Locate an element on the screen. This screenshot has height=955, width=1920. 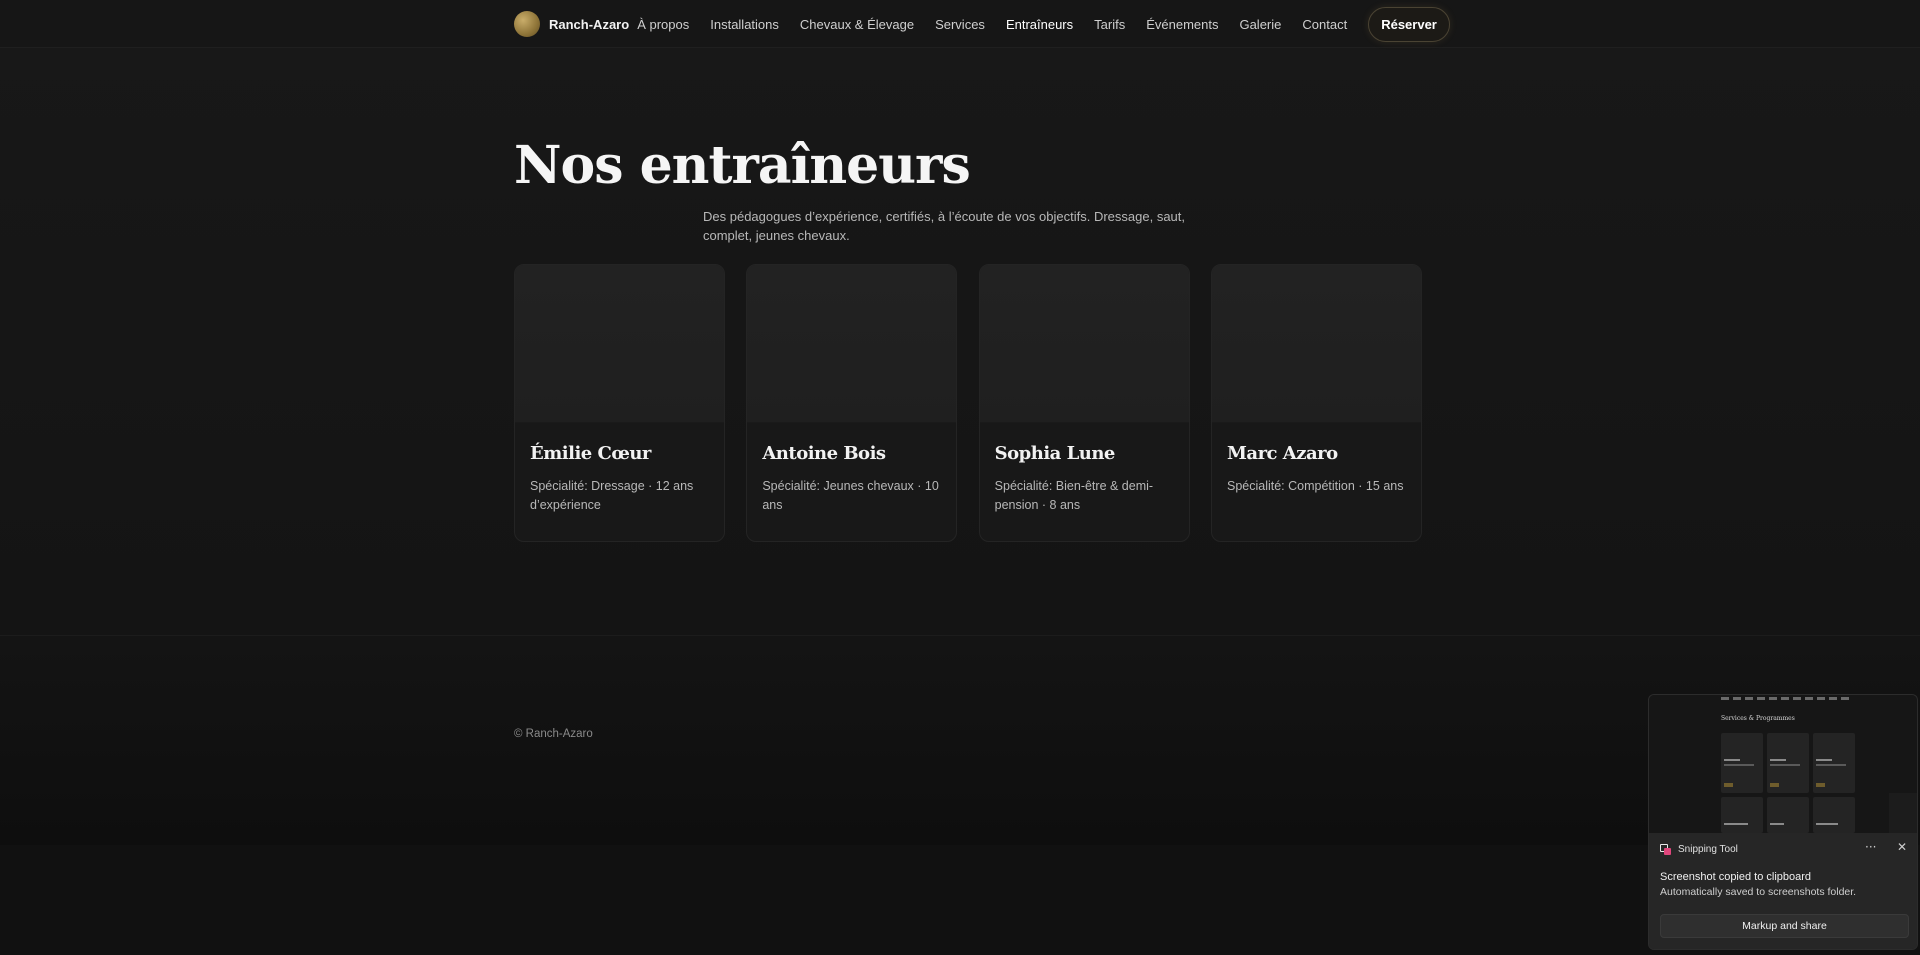
trainer-name: Émilie Cœur is located at coordinates (590, 453).